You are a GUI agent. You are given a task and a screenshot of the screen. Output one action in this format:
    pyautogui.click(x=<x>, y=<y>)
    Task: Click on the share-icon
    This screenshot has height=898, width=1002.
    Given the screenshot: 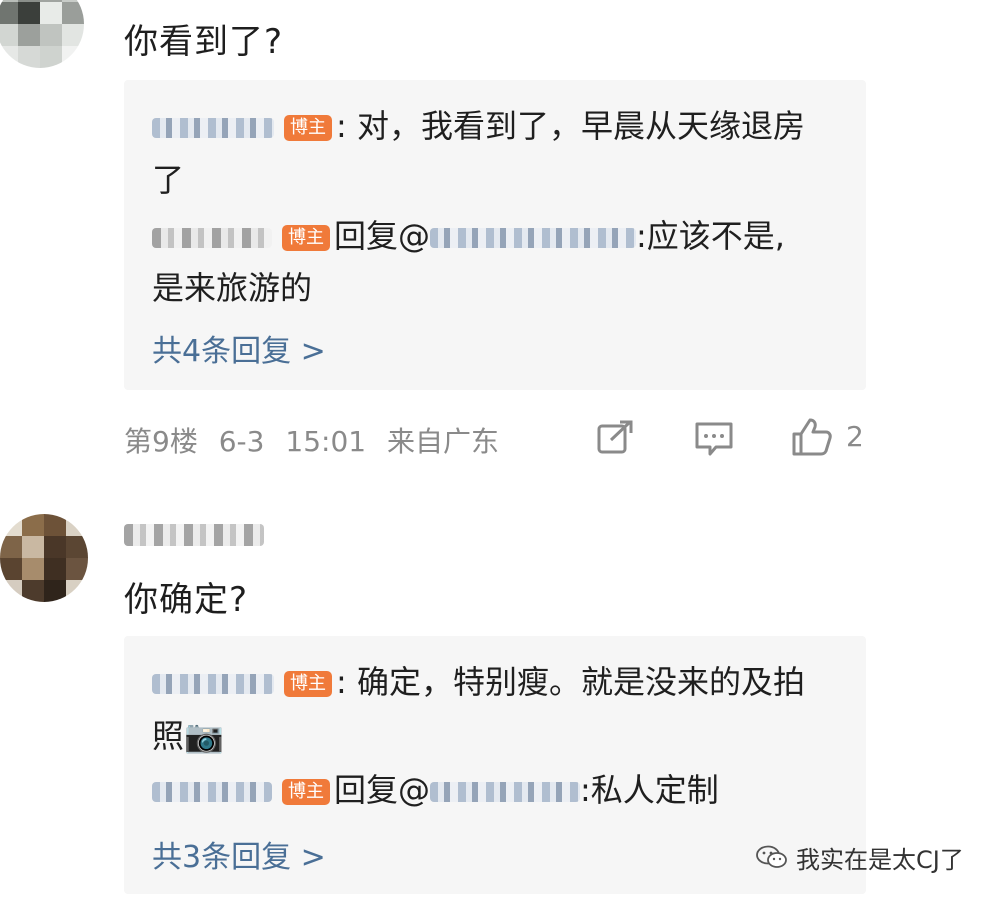 What is the action you would take?
    pyautogui.click(x=616, y=438)
    